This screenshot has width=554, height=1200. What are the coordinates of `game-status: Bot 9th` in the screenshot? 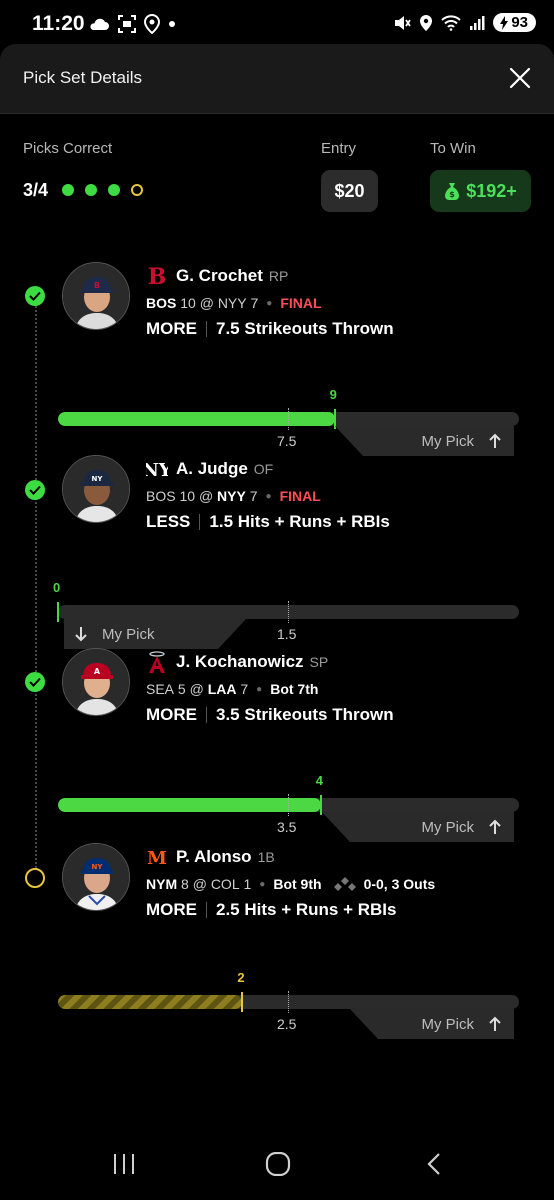 It's located at (297, 884).